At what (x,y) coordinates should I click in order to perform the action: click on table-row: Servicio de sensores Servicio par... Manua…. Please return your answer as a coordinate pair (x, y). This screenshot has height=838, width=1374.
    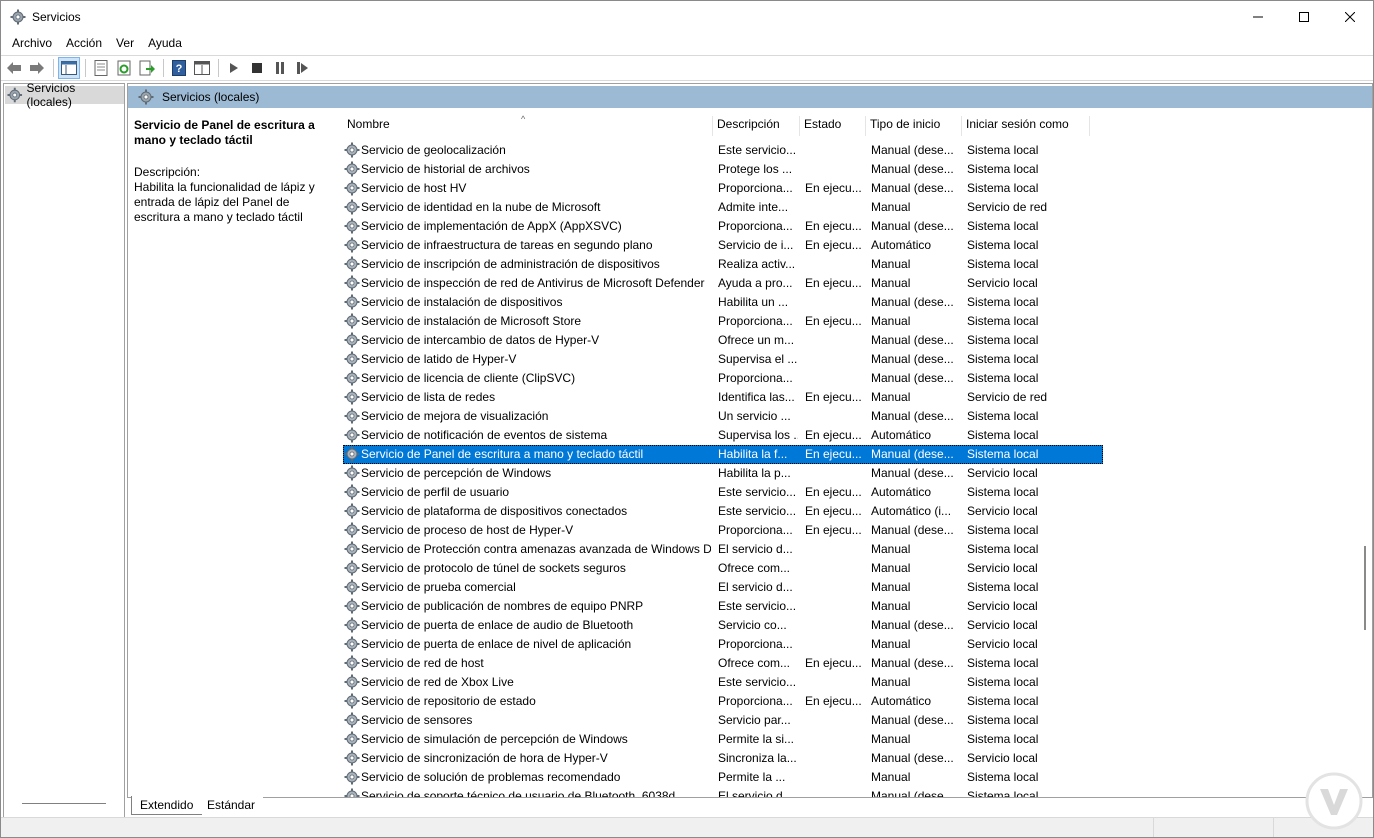
    Looking at the image, I should click on (723, 720).